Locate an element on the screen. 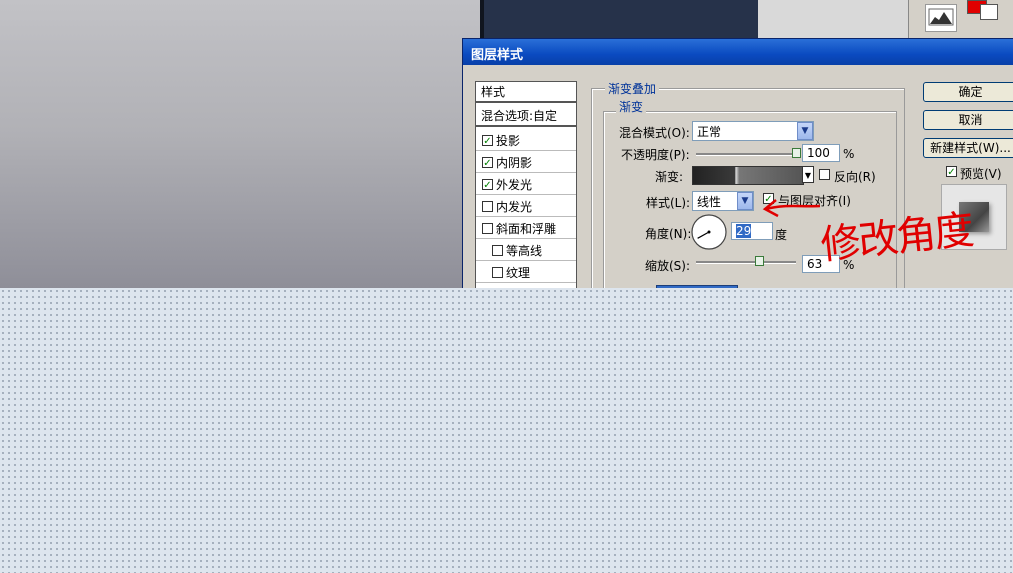 This screenshot has width=1013, height=573. style-list-item: ✓ 外发光 is located at coordinates (526, 184).